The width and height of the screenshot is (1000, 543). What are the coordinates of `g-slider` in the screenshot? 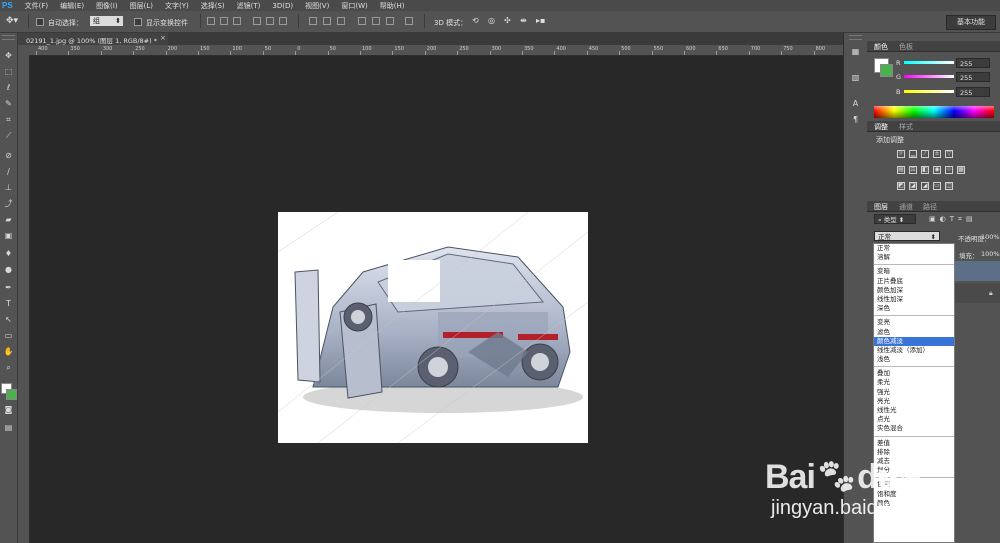 It's located at (929, 76).